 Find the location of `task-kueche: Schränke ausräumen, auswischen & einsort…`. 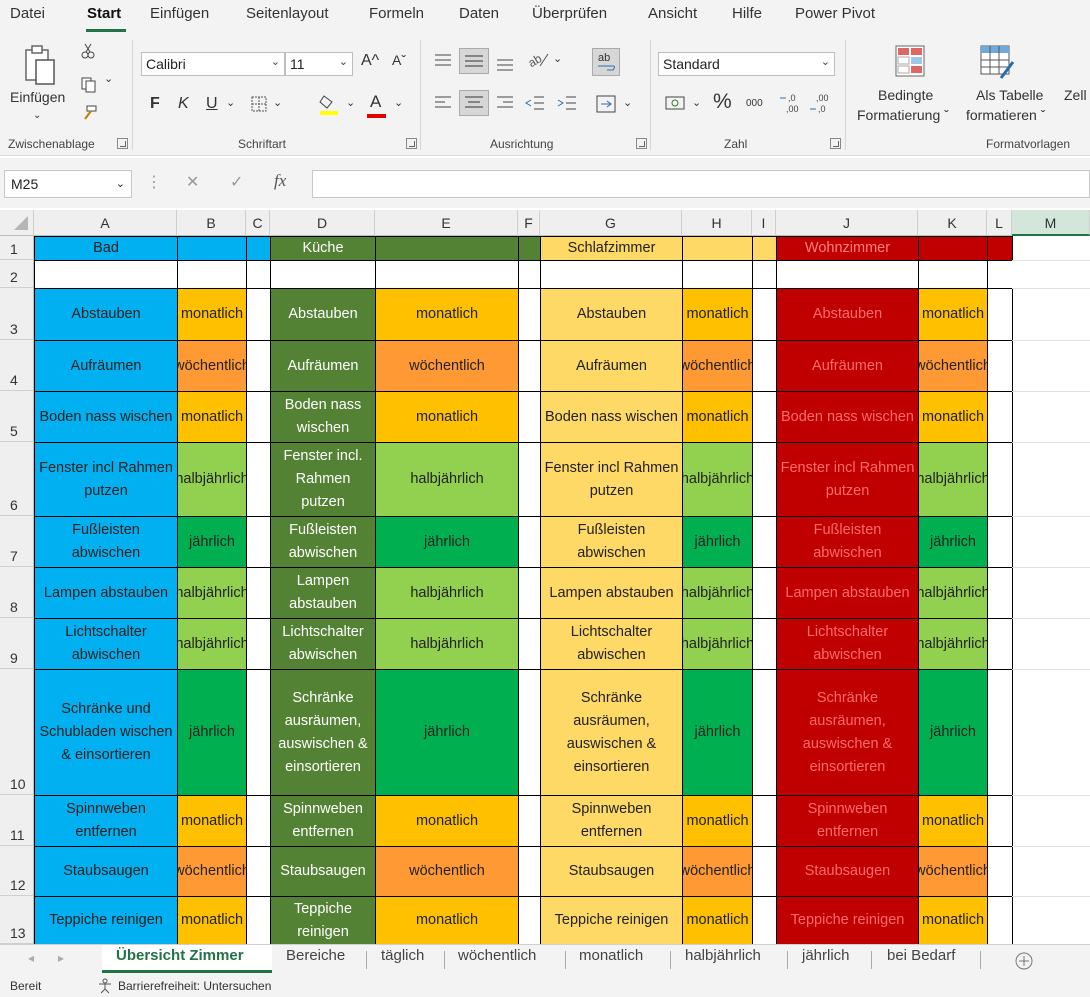

task-kueche: Schränke ausräumen, auswischen & einsort… is located at coordinates (323, 732).